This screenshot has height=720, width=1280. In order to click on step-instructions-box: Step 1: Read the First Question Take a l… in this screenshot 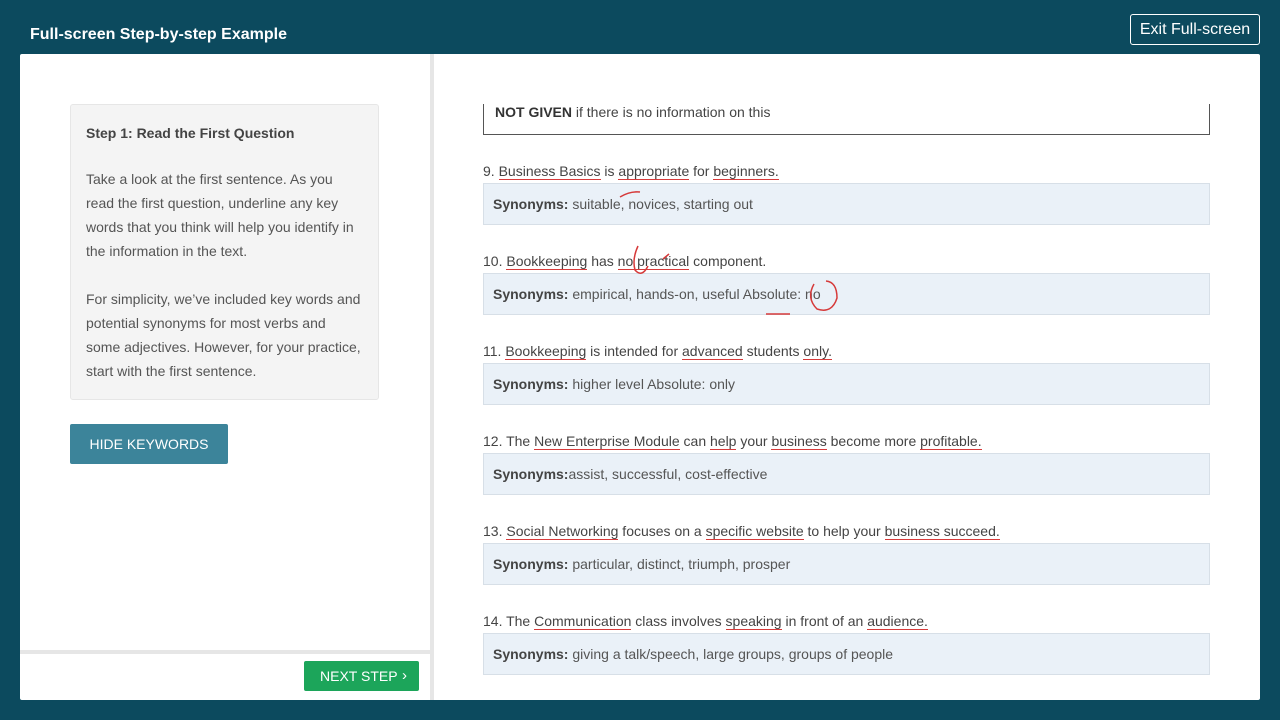, I will do `click(224, 252)`.